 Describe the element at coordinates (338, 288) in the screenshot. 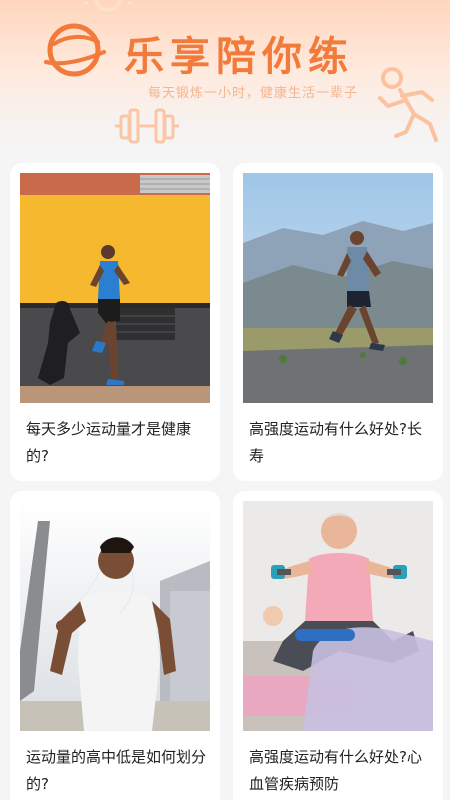

I see `runner-on-mountain-road-image` at that location.